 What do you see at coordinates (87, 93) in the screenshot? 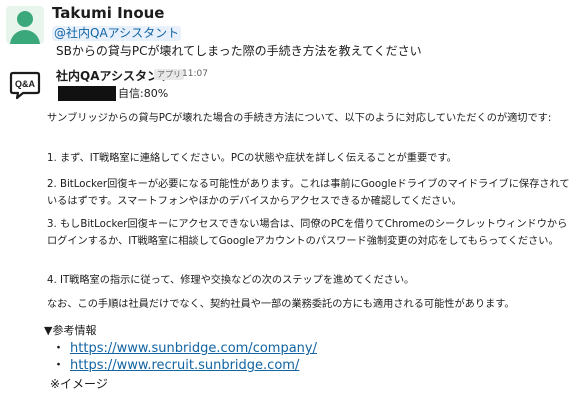
I see `redacted-block` at bounding box center [87, 93].